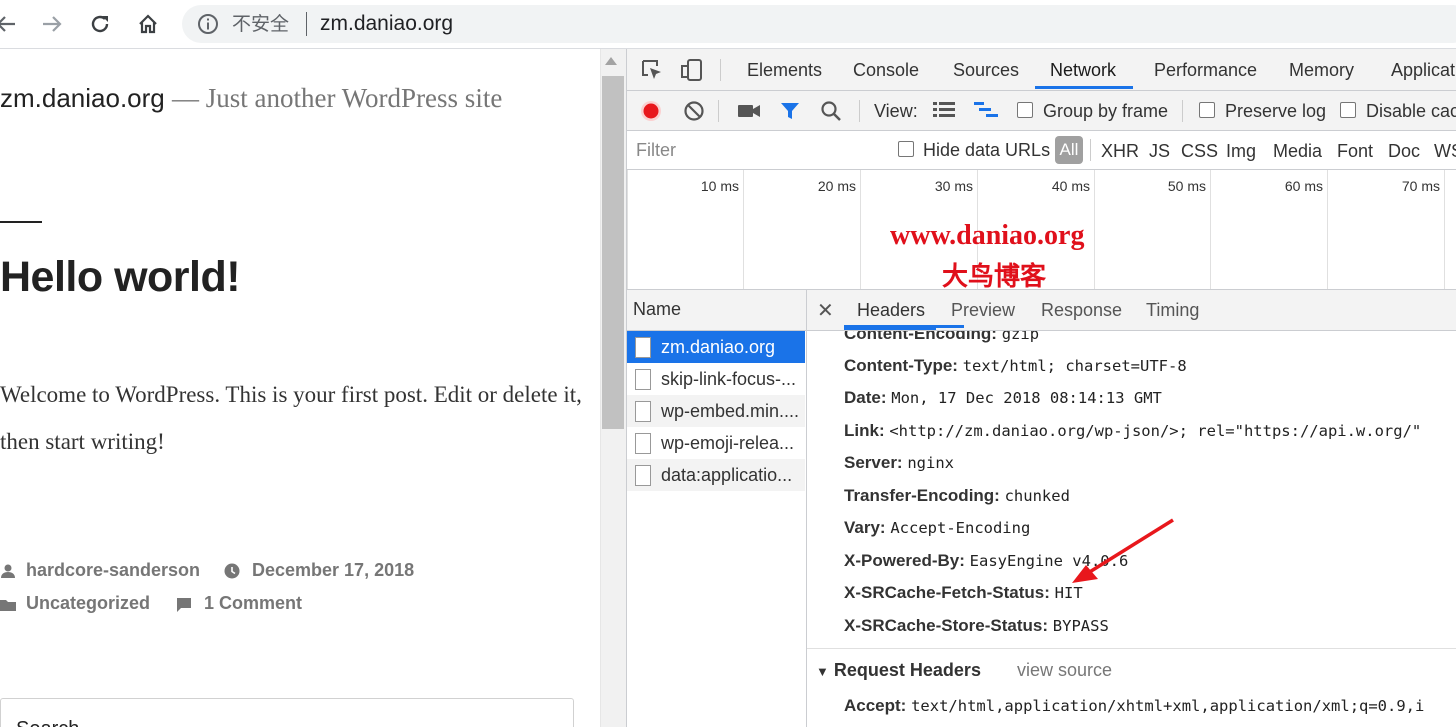 The width and height of the screenshot is (1456, 727). What do you see at coordinates (1106, 111) in the screenshot?
I see `group-by-frame-label: Group by frame` at bounding box center [1106, 111].